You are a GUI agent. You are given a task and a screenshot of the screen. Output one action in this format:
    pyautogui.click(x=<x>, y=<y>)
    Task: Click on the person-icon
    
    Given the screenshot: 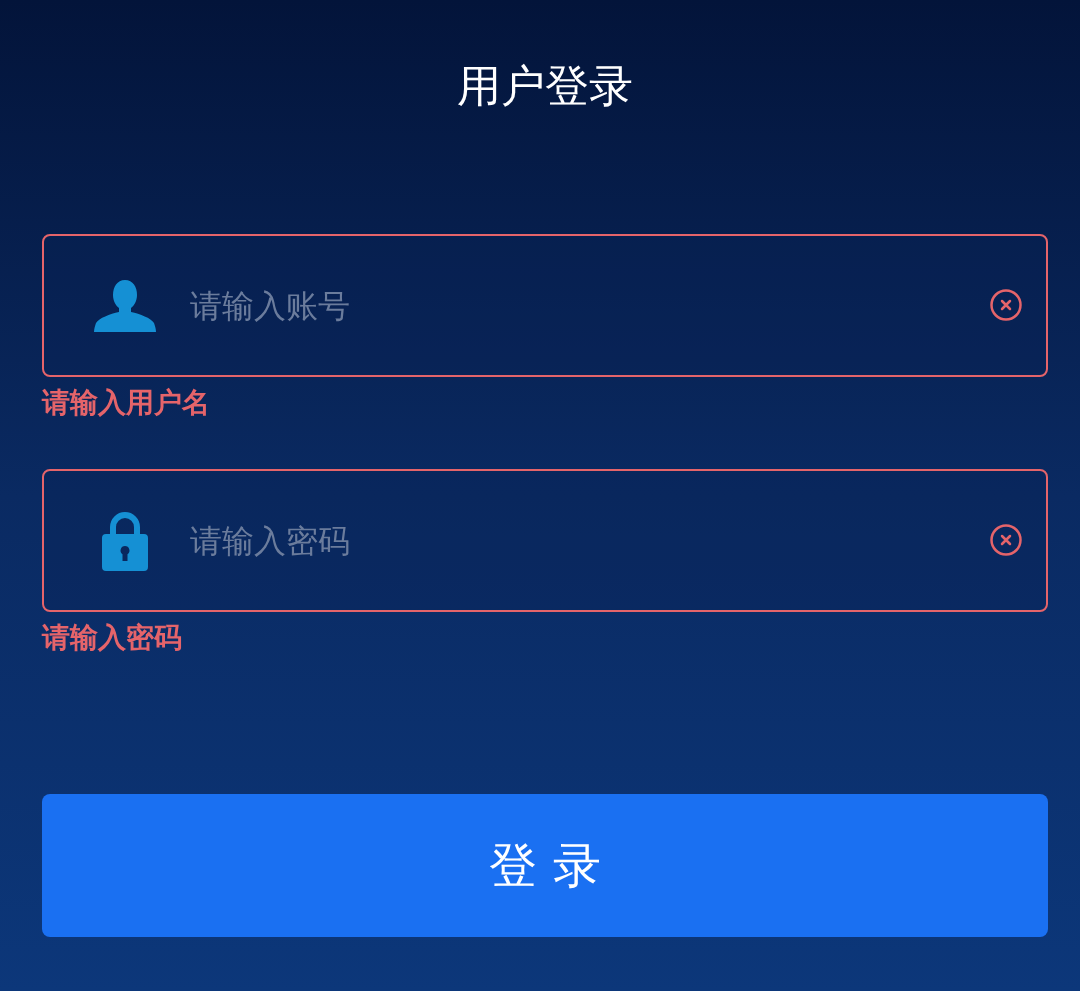 What is the action you would take?
    pyautogui.click(x=125, y=305)
    